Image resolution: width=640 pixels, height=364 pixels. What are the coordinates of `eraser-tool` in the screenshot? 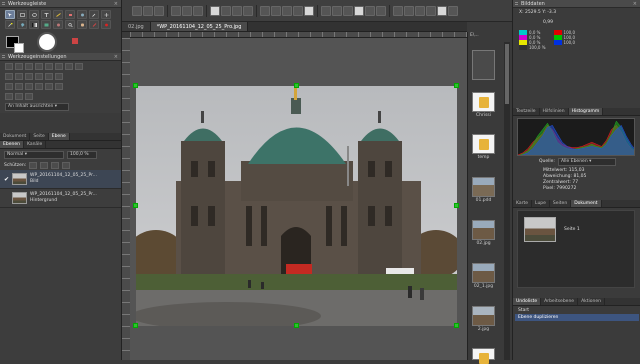 It's located at (70, 14).